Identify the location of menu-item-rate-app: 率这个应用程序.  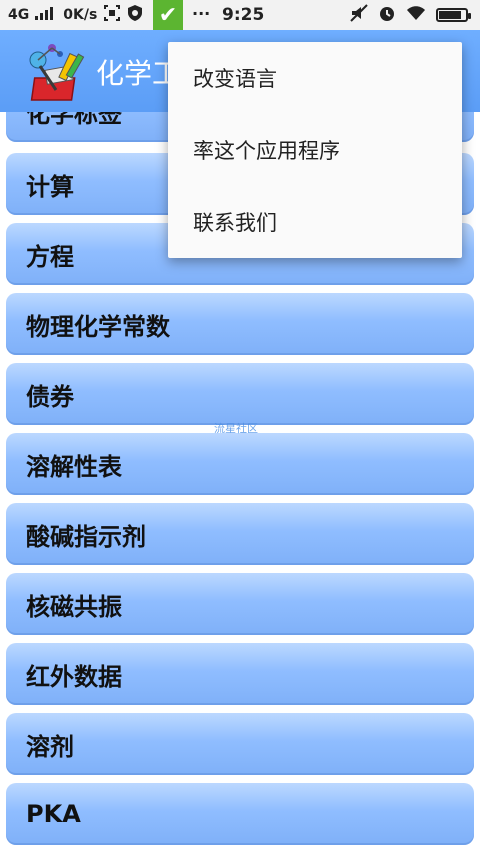
(315, 150).